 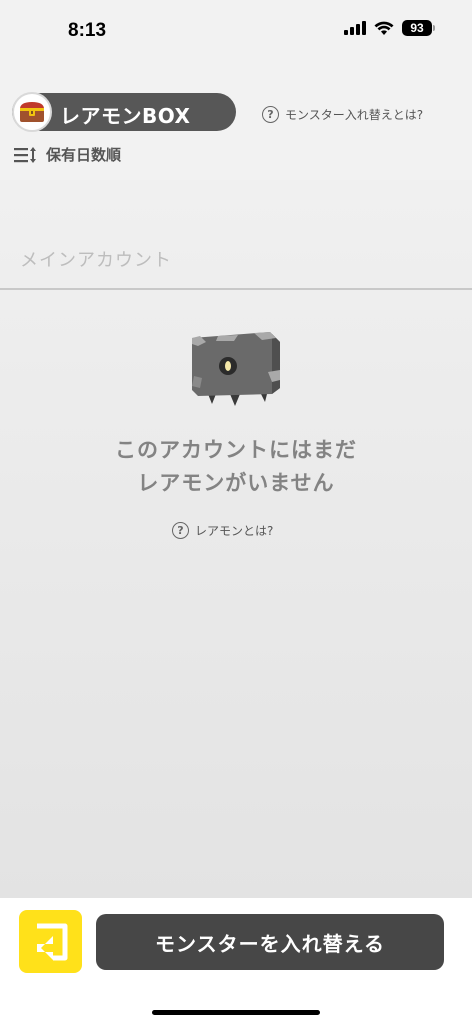 I want to click on sort-label: 保有日数順, so click(x=84, y=155).